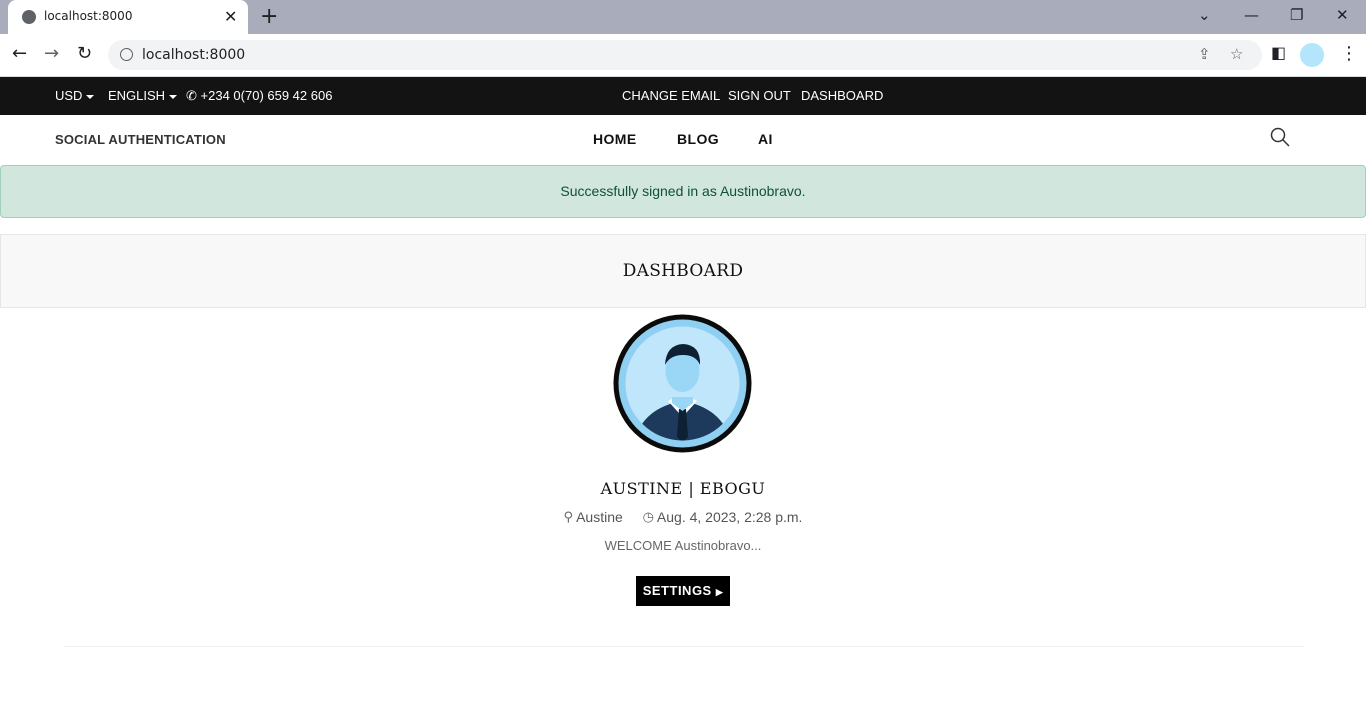  Describe the element at coordinates (765, 139) in the screenshot. I see `nav-ai: AI` at that location.